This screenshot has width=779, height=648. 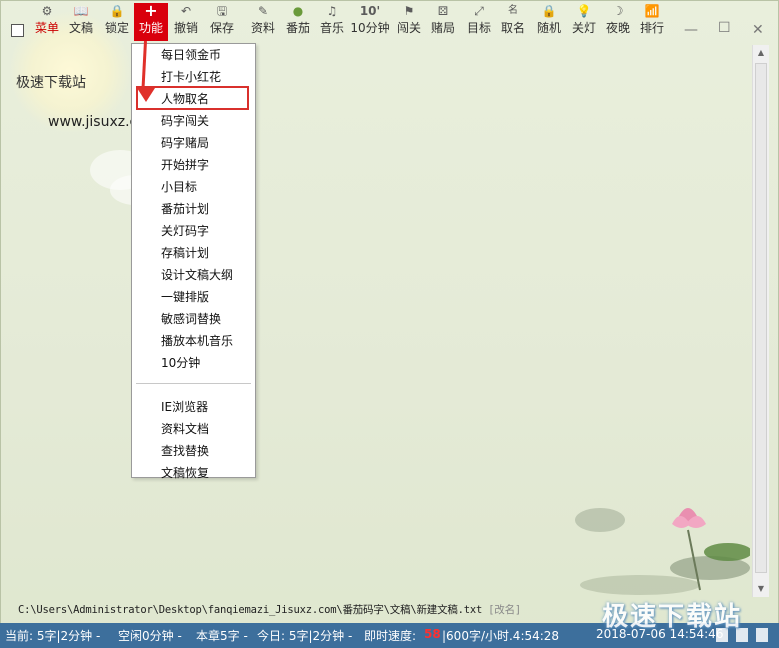 I want to click on toolbar-drafts-button: 📖 文稿, so click(x=81, y=22).